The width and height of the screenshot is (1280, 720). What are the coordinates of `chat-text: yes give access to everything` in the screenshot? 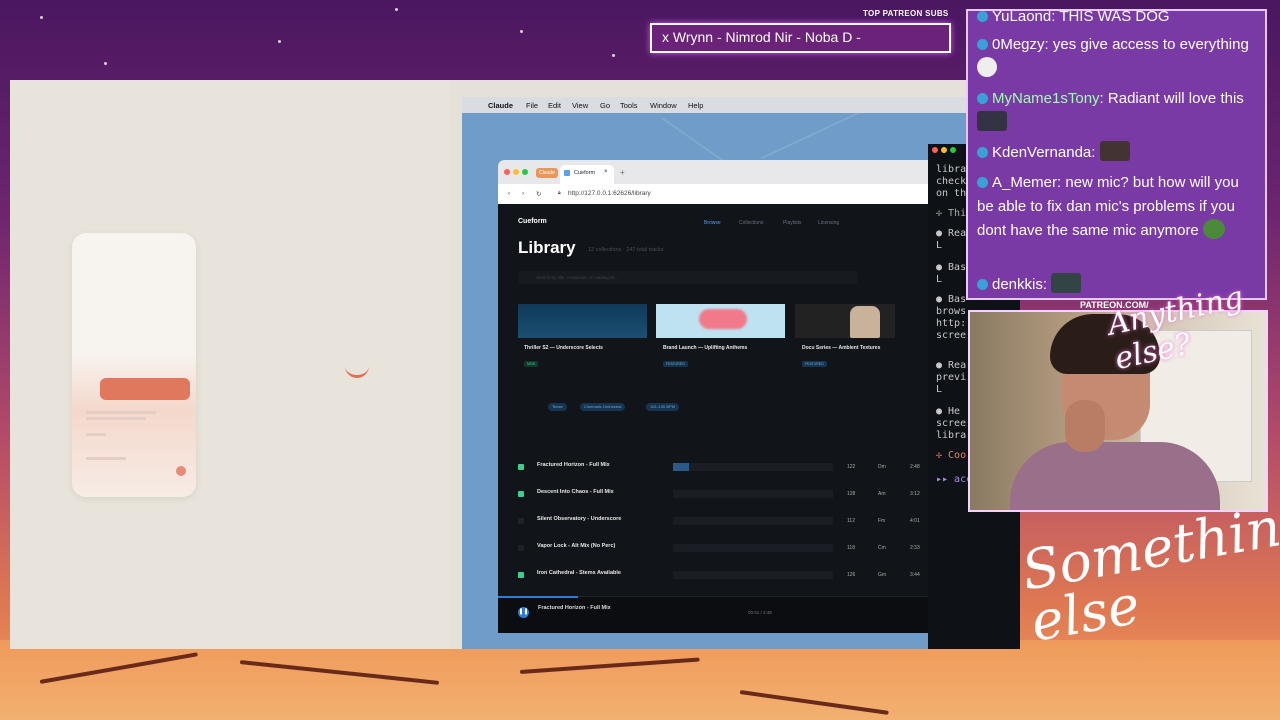 It's located at (1150, 44).